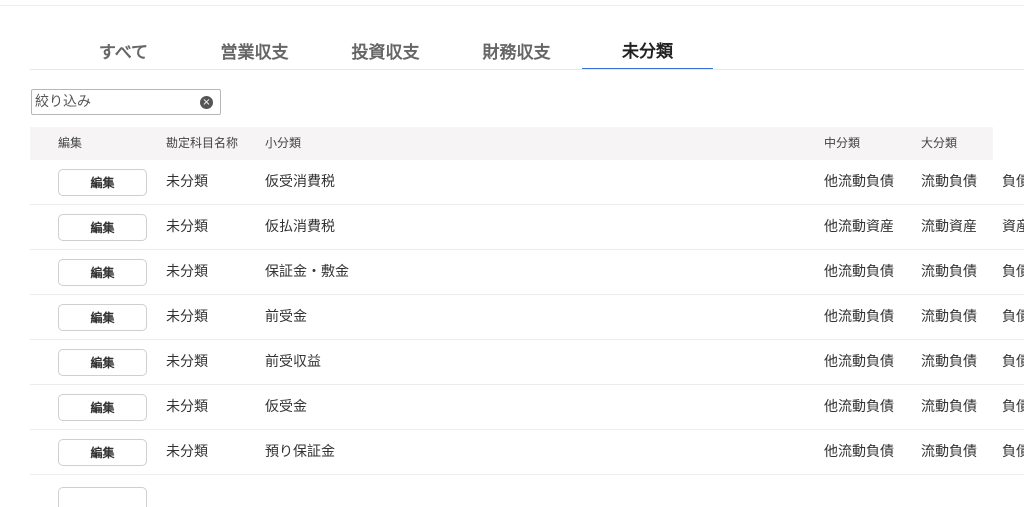 The height and width of the screenshot is (507, 1024). I want to click on table-row: 編集 未分類 前受収益 他流動負債 流動負債 負債, so click(527, 362).